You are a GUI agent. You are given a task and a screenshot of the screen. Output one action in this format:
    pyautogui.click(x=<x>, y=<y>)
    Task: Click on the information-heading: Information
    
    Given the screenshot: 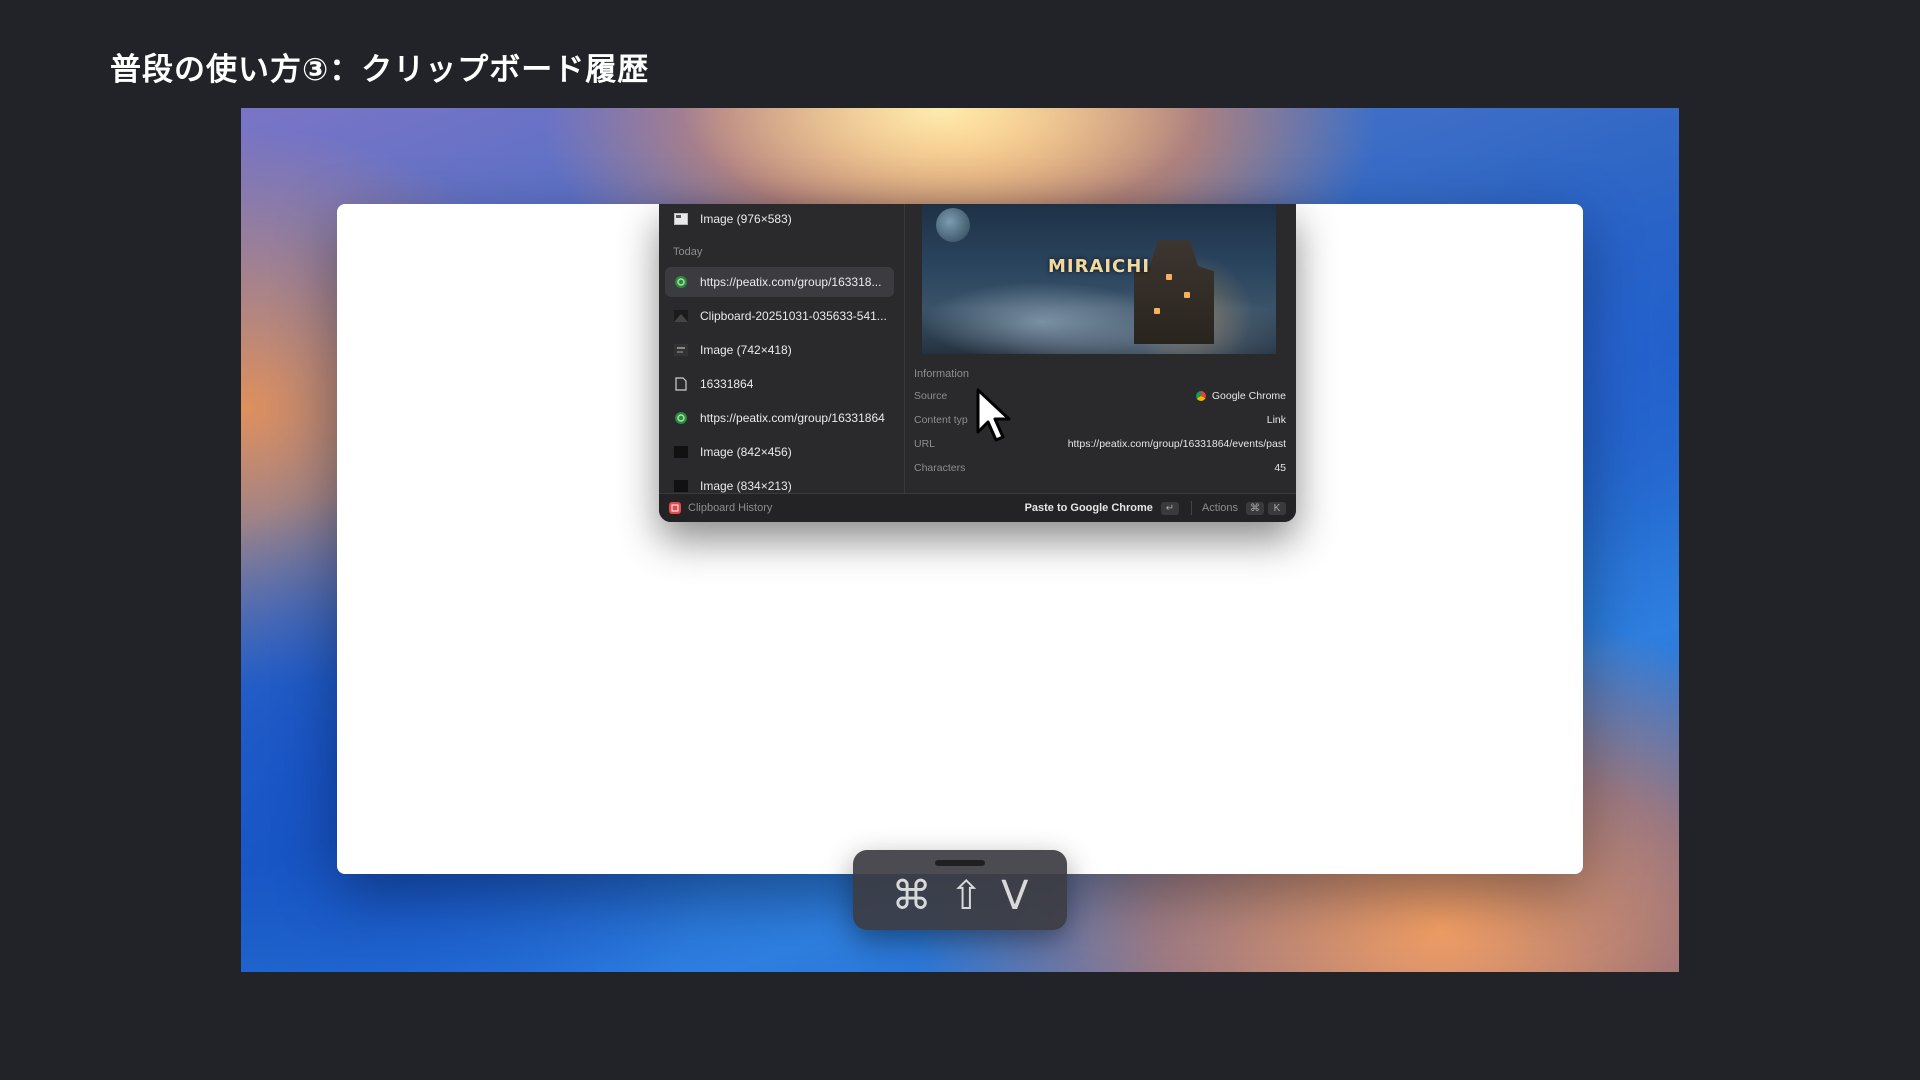 What is the action you would take?
    pyautogui.click(x=942, y=374)
    